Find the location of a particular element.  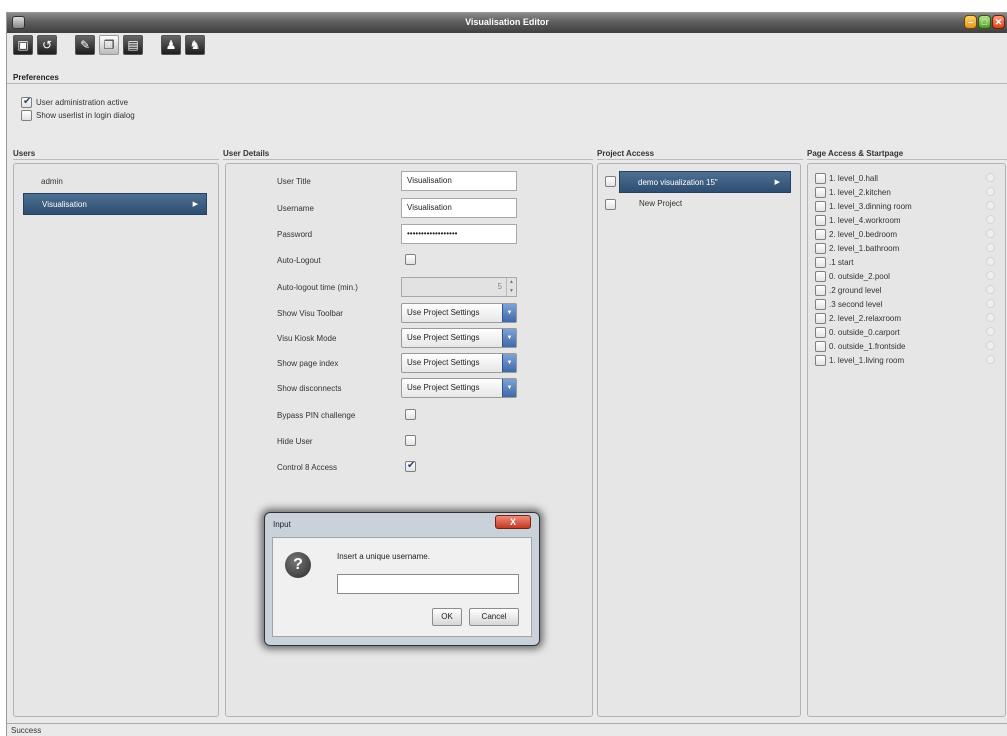

show-visu-toolbar-value: Use Project Settings is located at coordinates (443, 312).